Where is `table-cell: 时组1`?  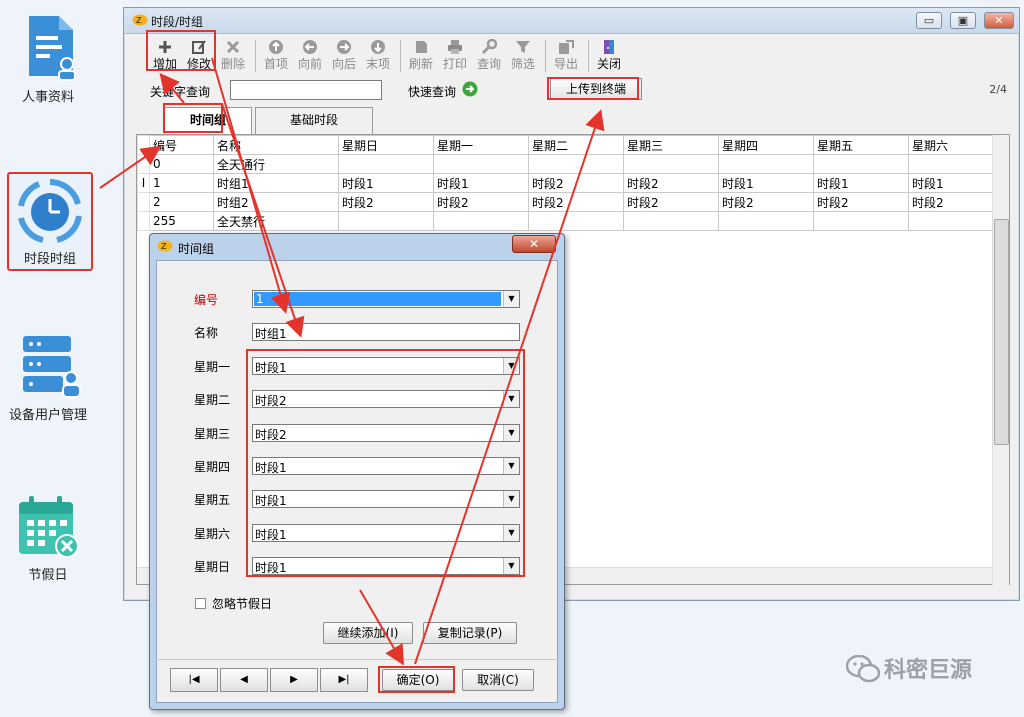
table-cell: 时组1 is located at coordinates (276, 183).